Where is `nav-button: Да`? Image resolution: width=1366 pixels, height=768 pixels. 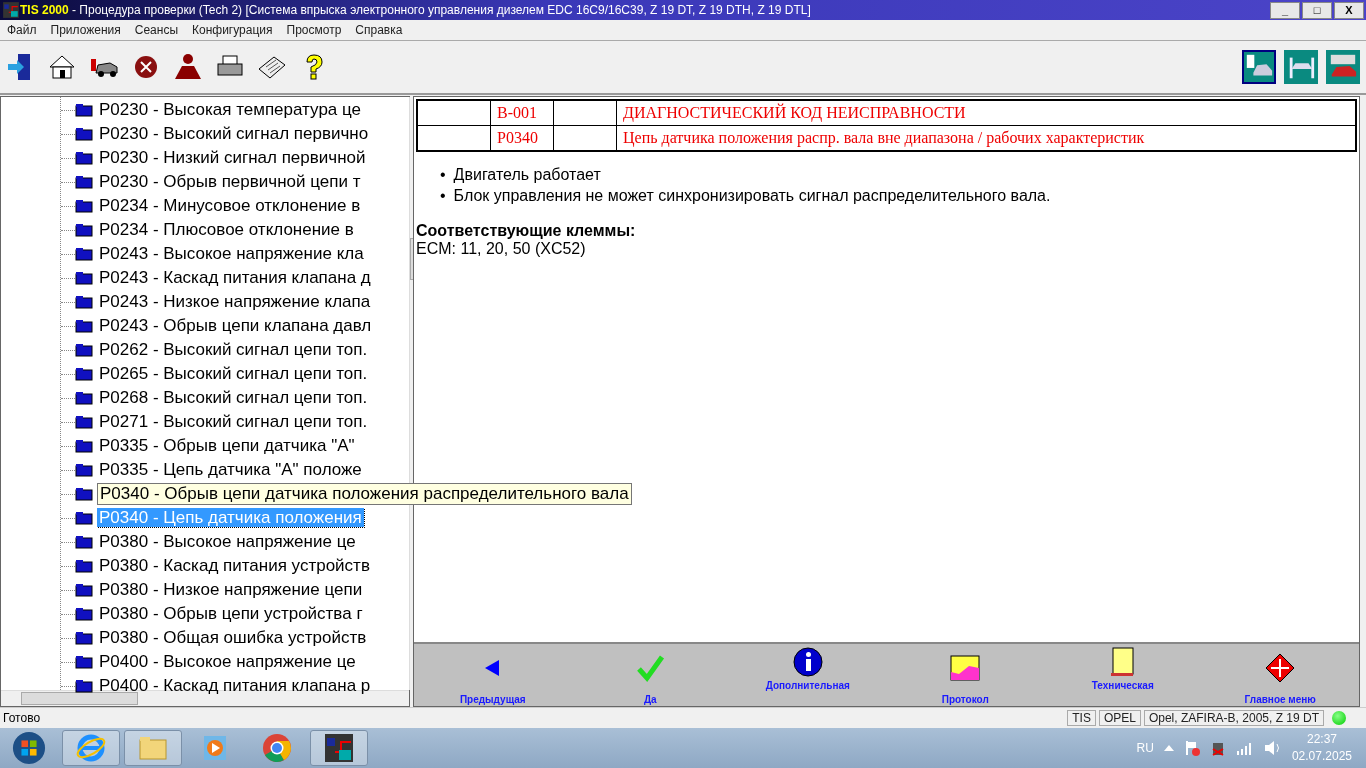 nav-button: Да is located at coordinates (650, 675).